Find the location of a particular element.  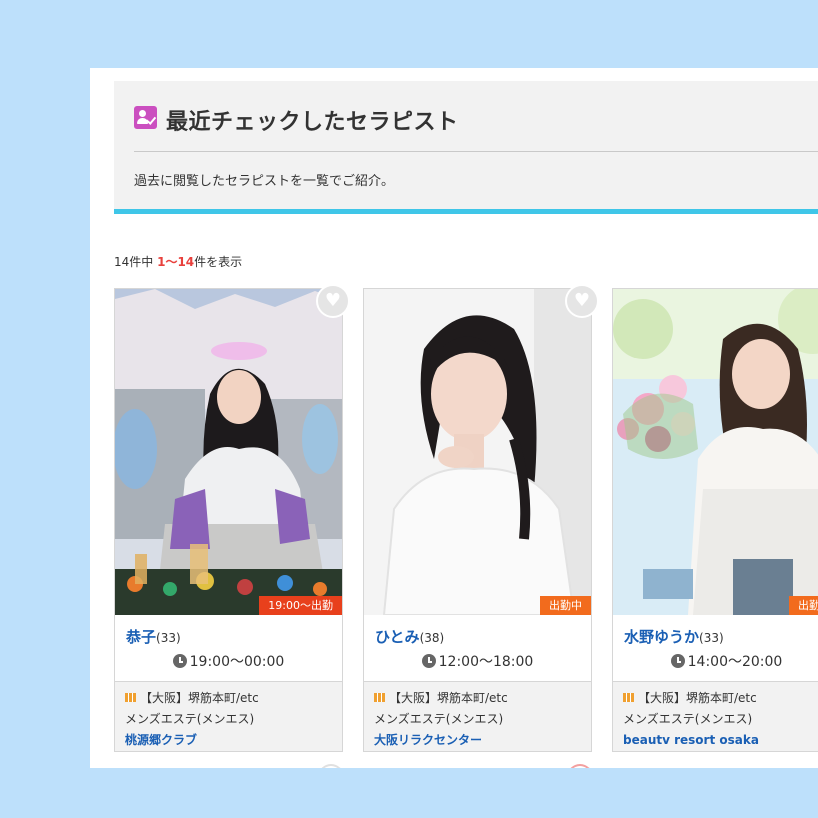

result-total: 14件中 is located at coordinates (136, 262).